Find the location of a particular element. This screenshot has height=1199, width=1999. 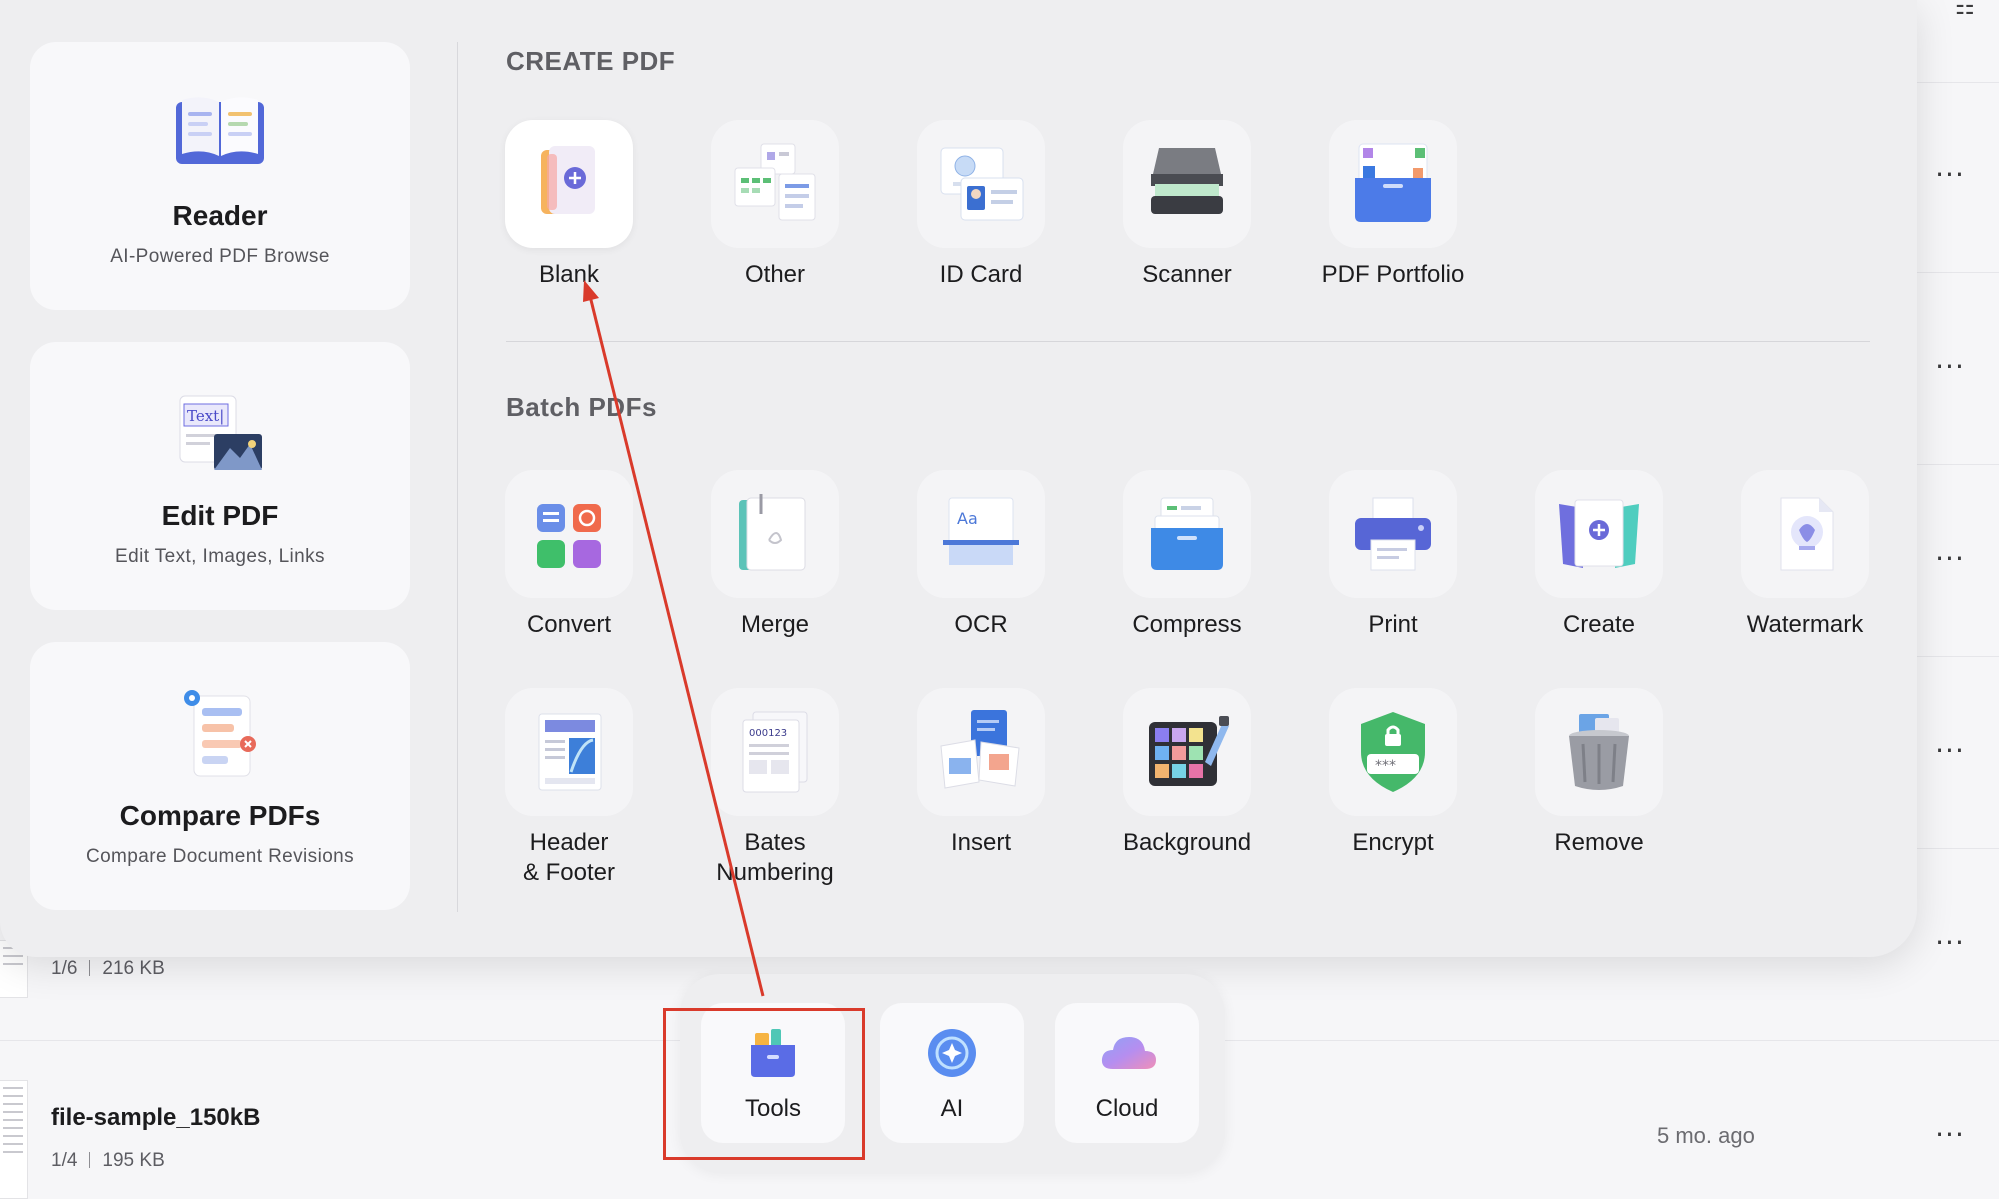

file-pages: 1/4 is located at coordinates (64, 1160).